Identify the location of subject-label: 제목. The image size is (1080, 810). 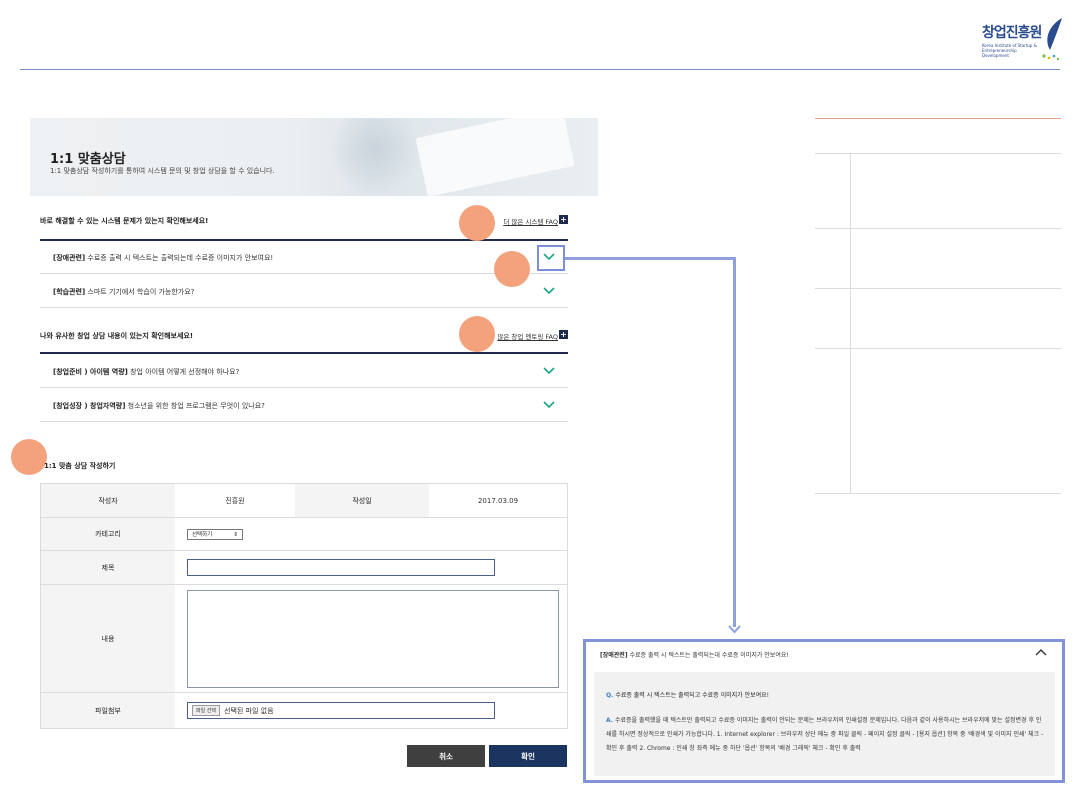
(108, 567).